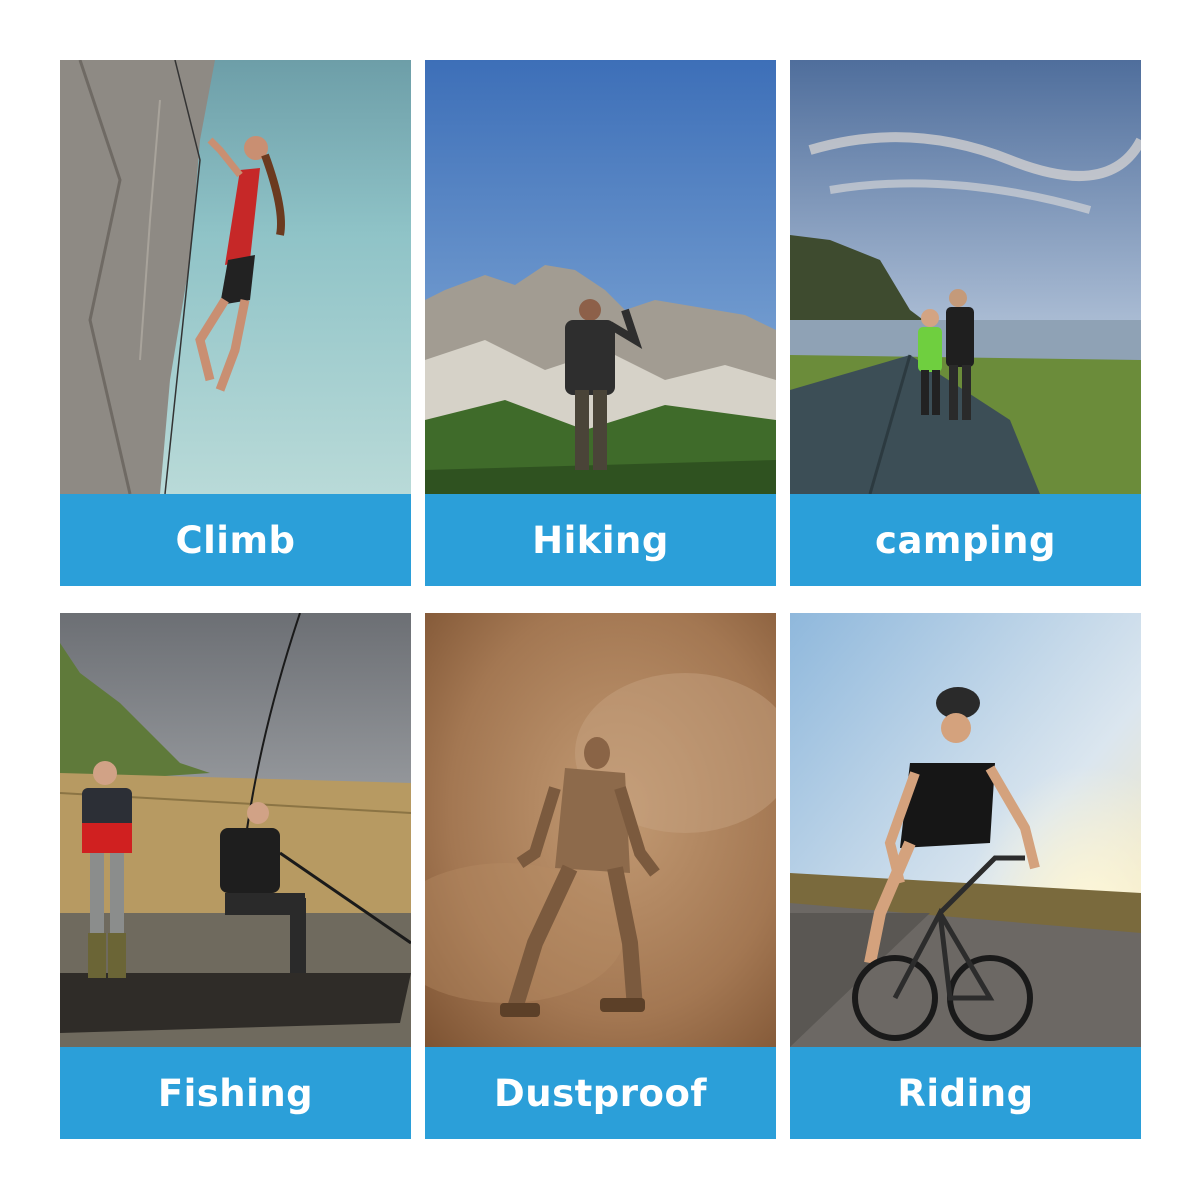 The image size is (1200, 1200). I want to click on fishing-photo, so click(235, 830).